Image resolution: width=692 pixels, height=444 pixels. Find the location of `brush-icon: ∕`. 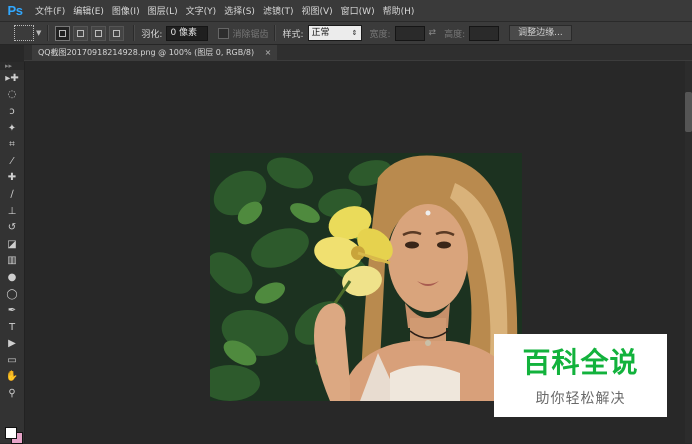

brush-icon: ∕ is located at coordinates (12, 194).